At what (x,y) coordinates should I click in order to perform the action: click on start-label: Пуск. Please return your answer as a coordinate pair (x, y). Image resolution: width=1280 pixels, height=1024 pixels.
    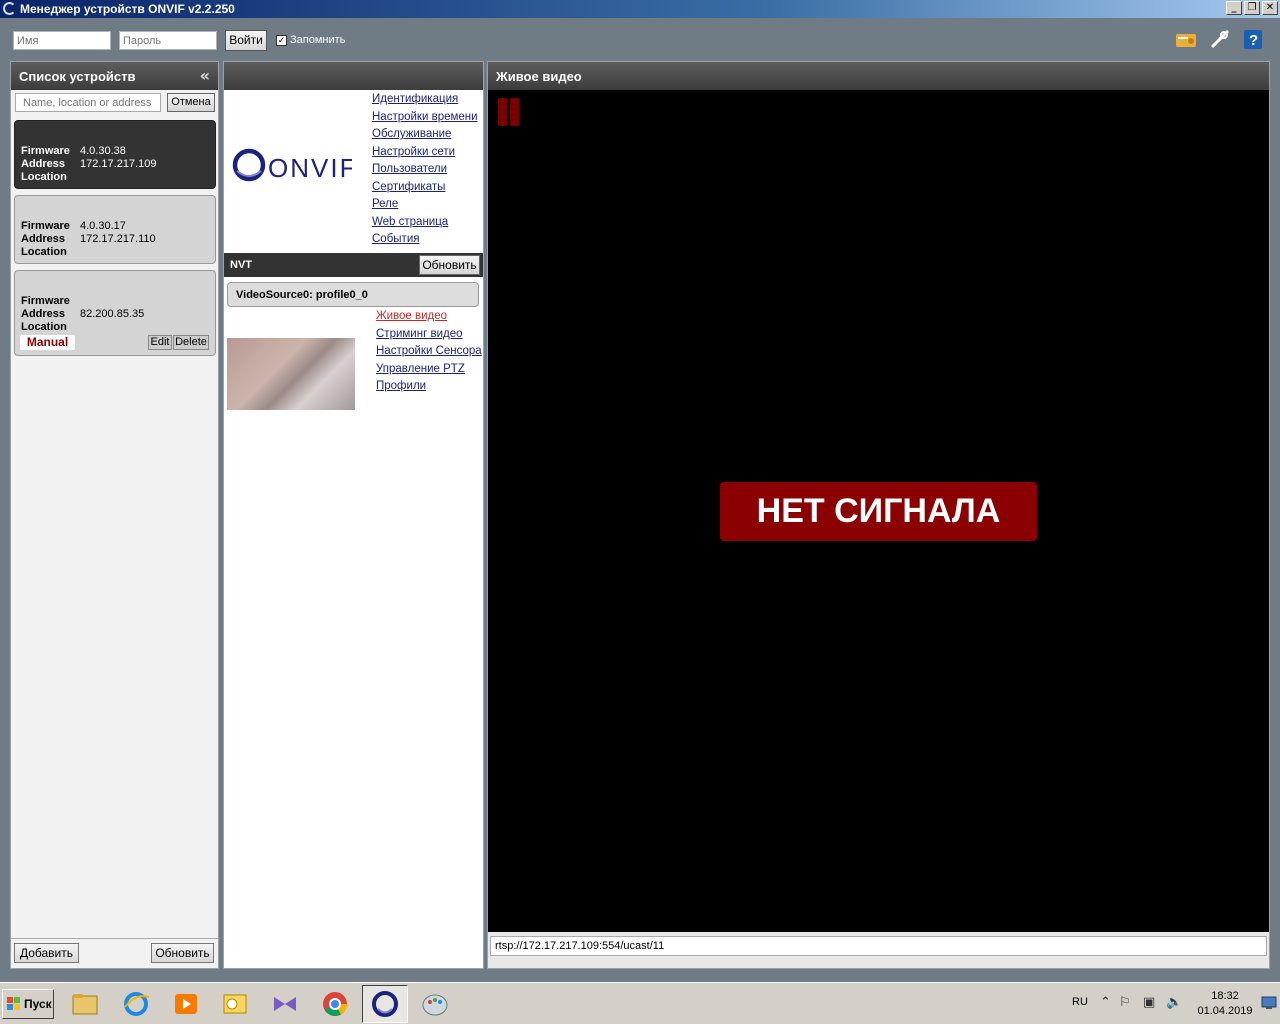
    Looking at the image, I should click on (38, 1004).